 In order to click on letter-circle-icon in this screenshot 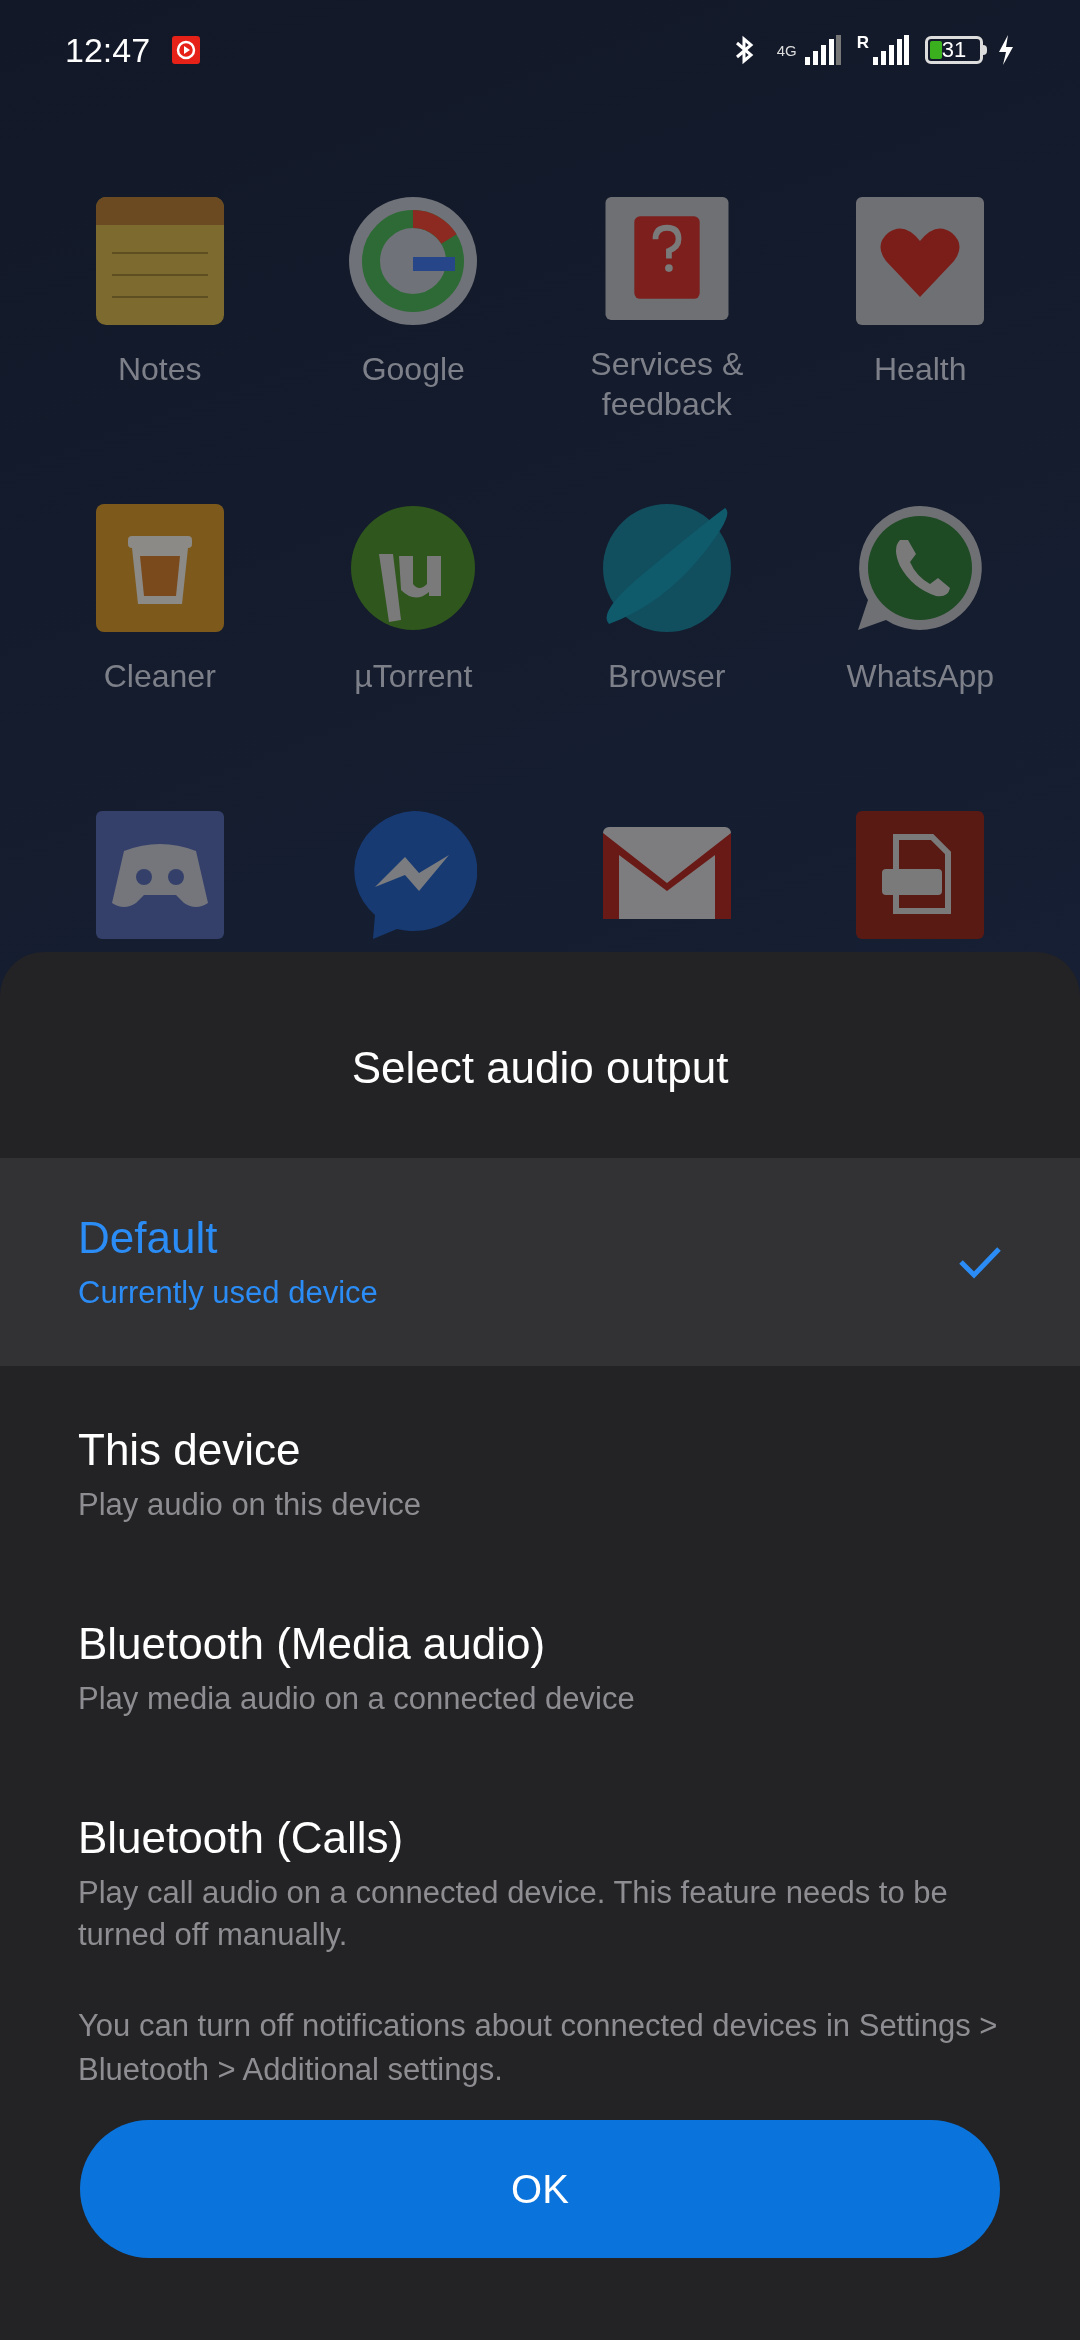, I will do `click(413, 261)`.